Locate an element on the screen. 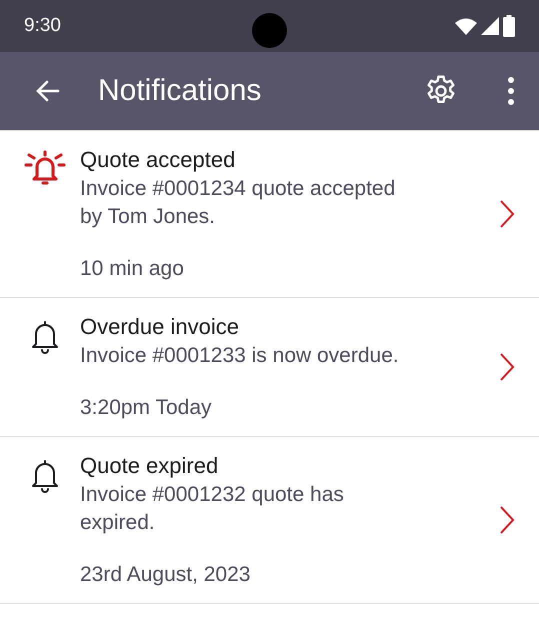  notification-message: Invoice #0001233 is now overdue. is located at coordinates (240, 356).